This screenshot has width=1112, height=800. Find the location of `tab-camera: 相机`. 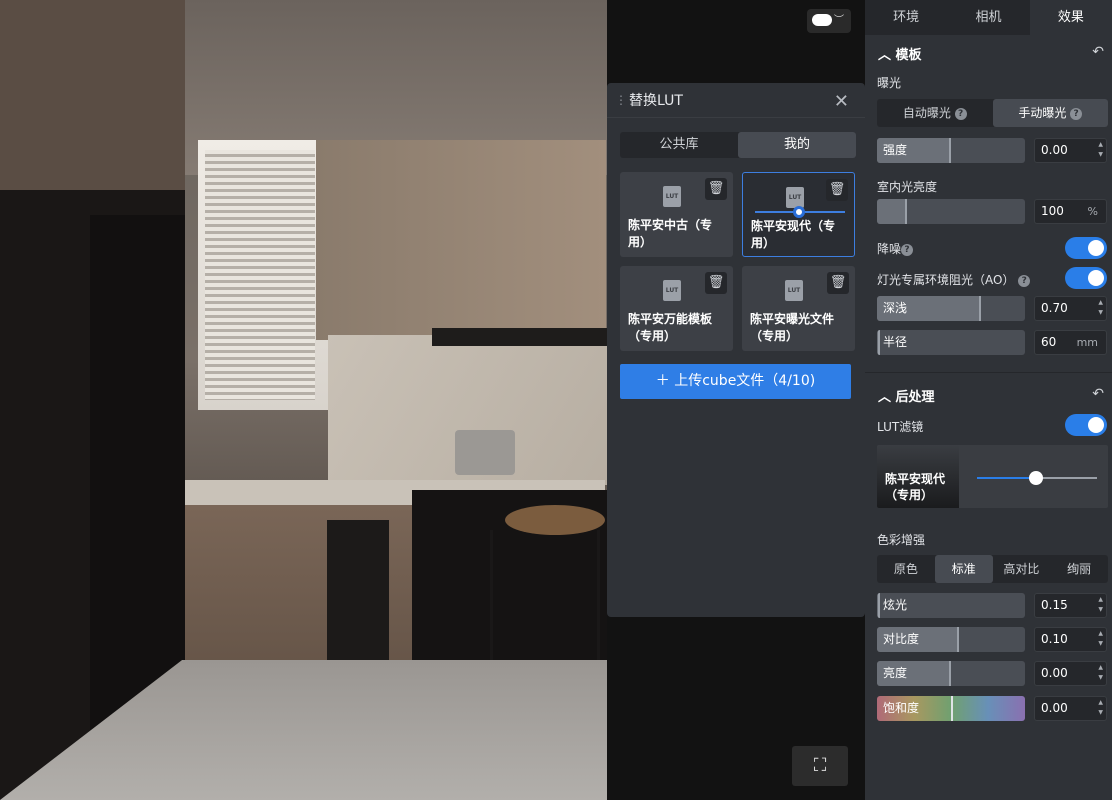

tab-camera: 相机 is located at coordinates (988, 17).